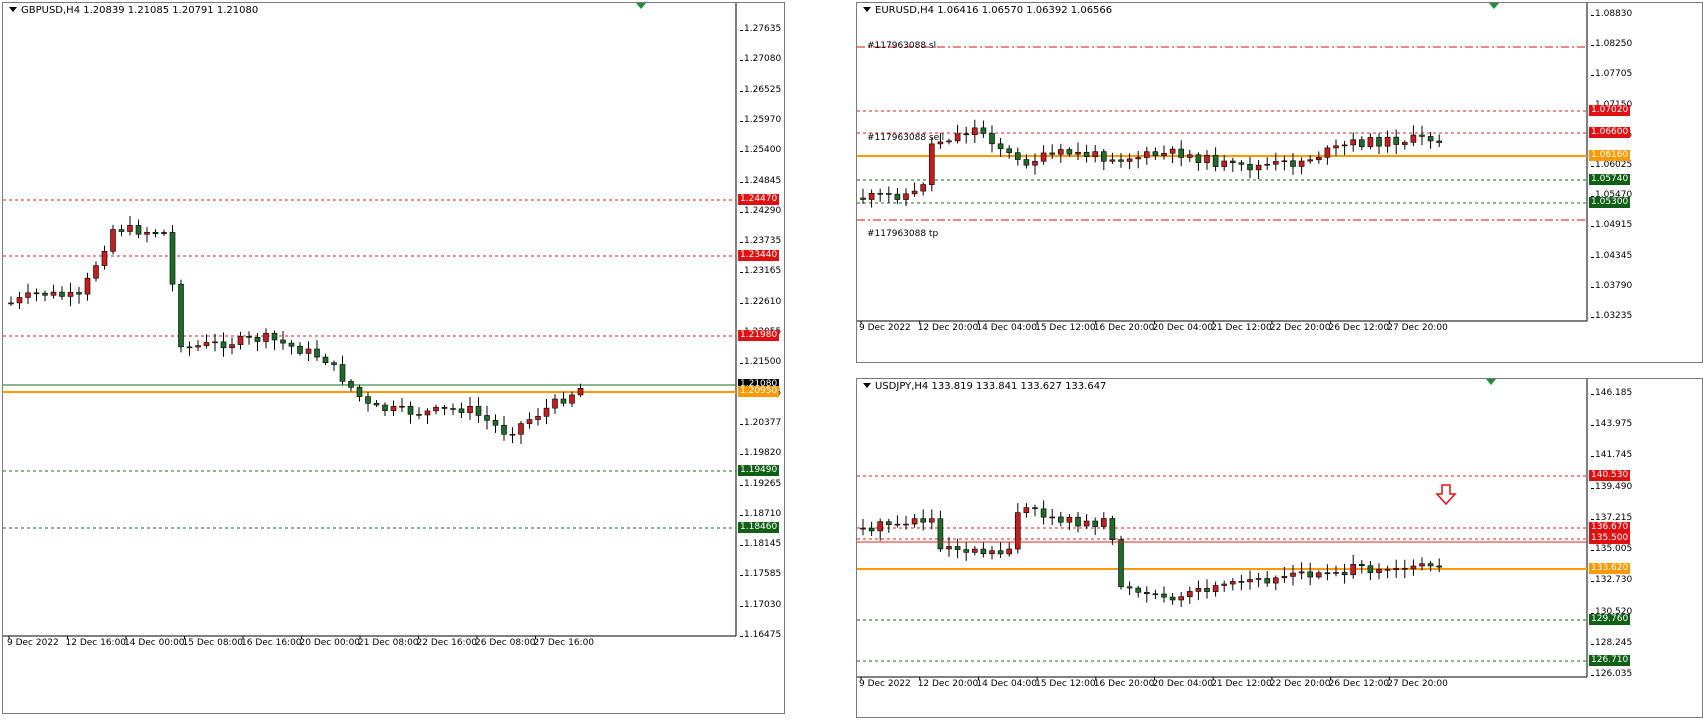  I want to click on time-tick-label: 27 Dec 16:00, so click(564, 643).